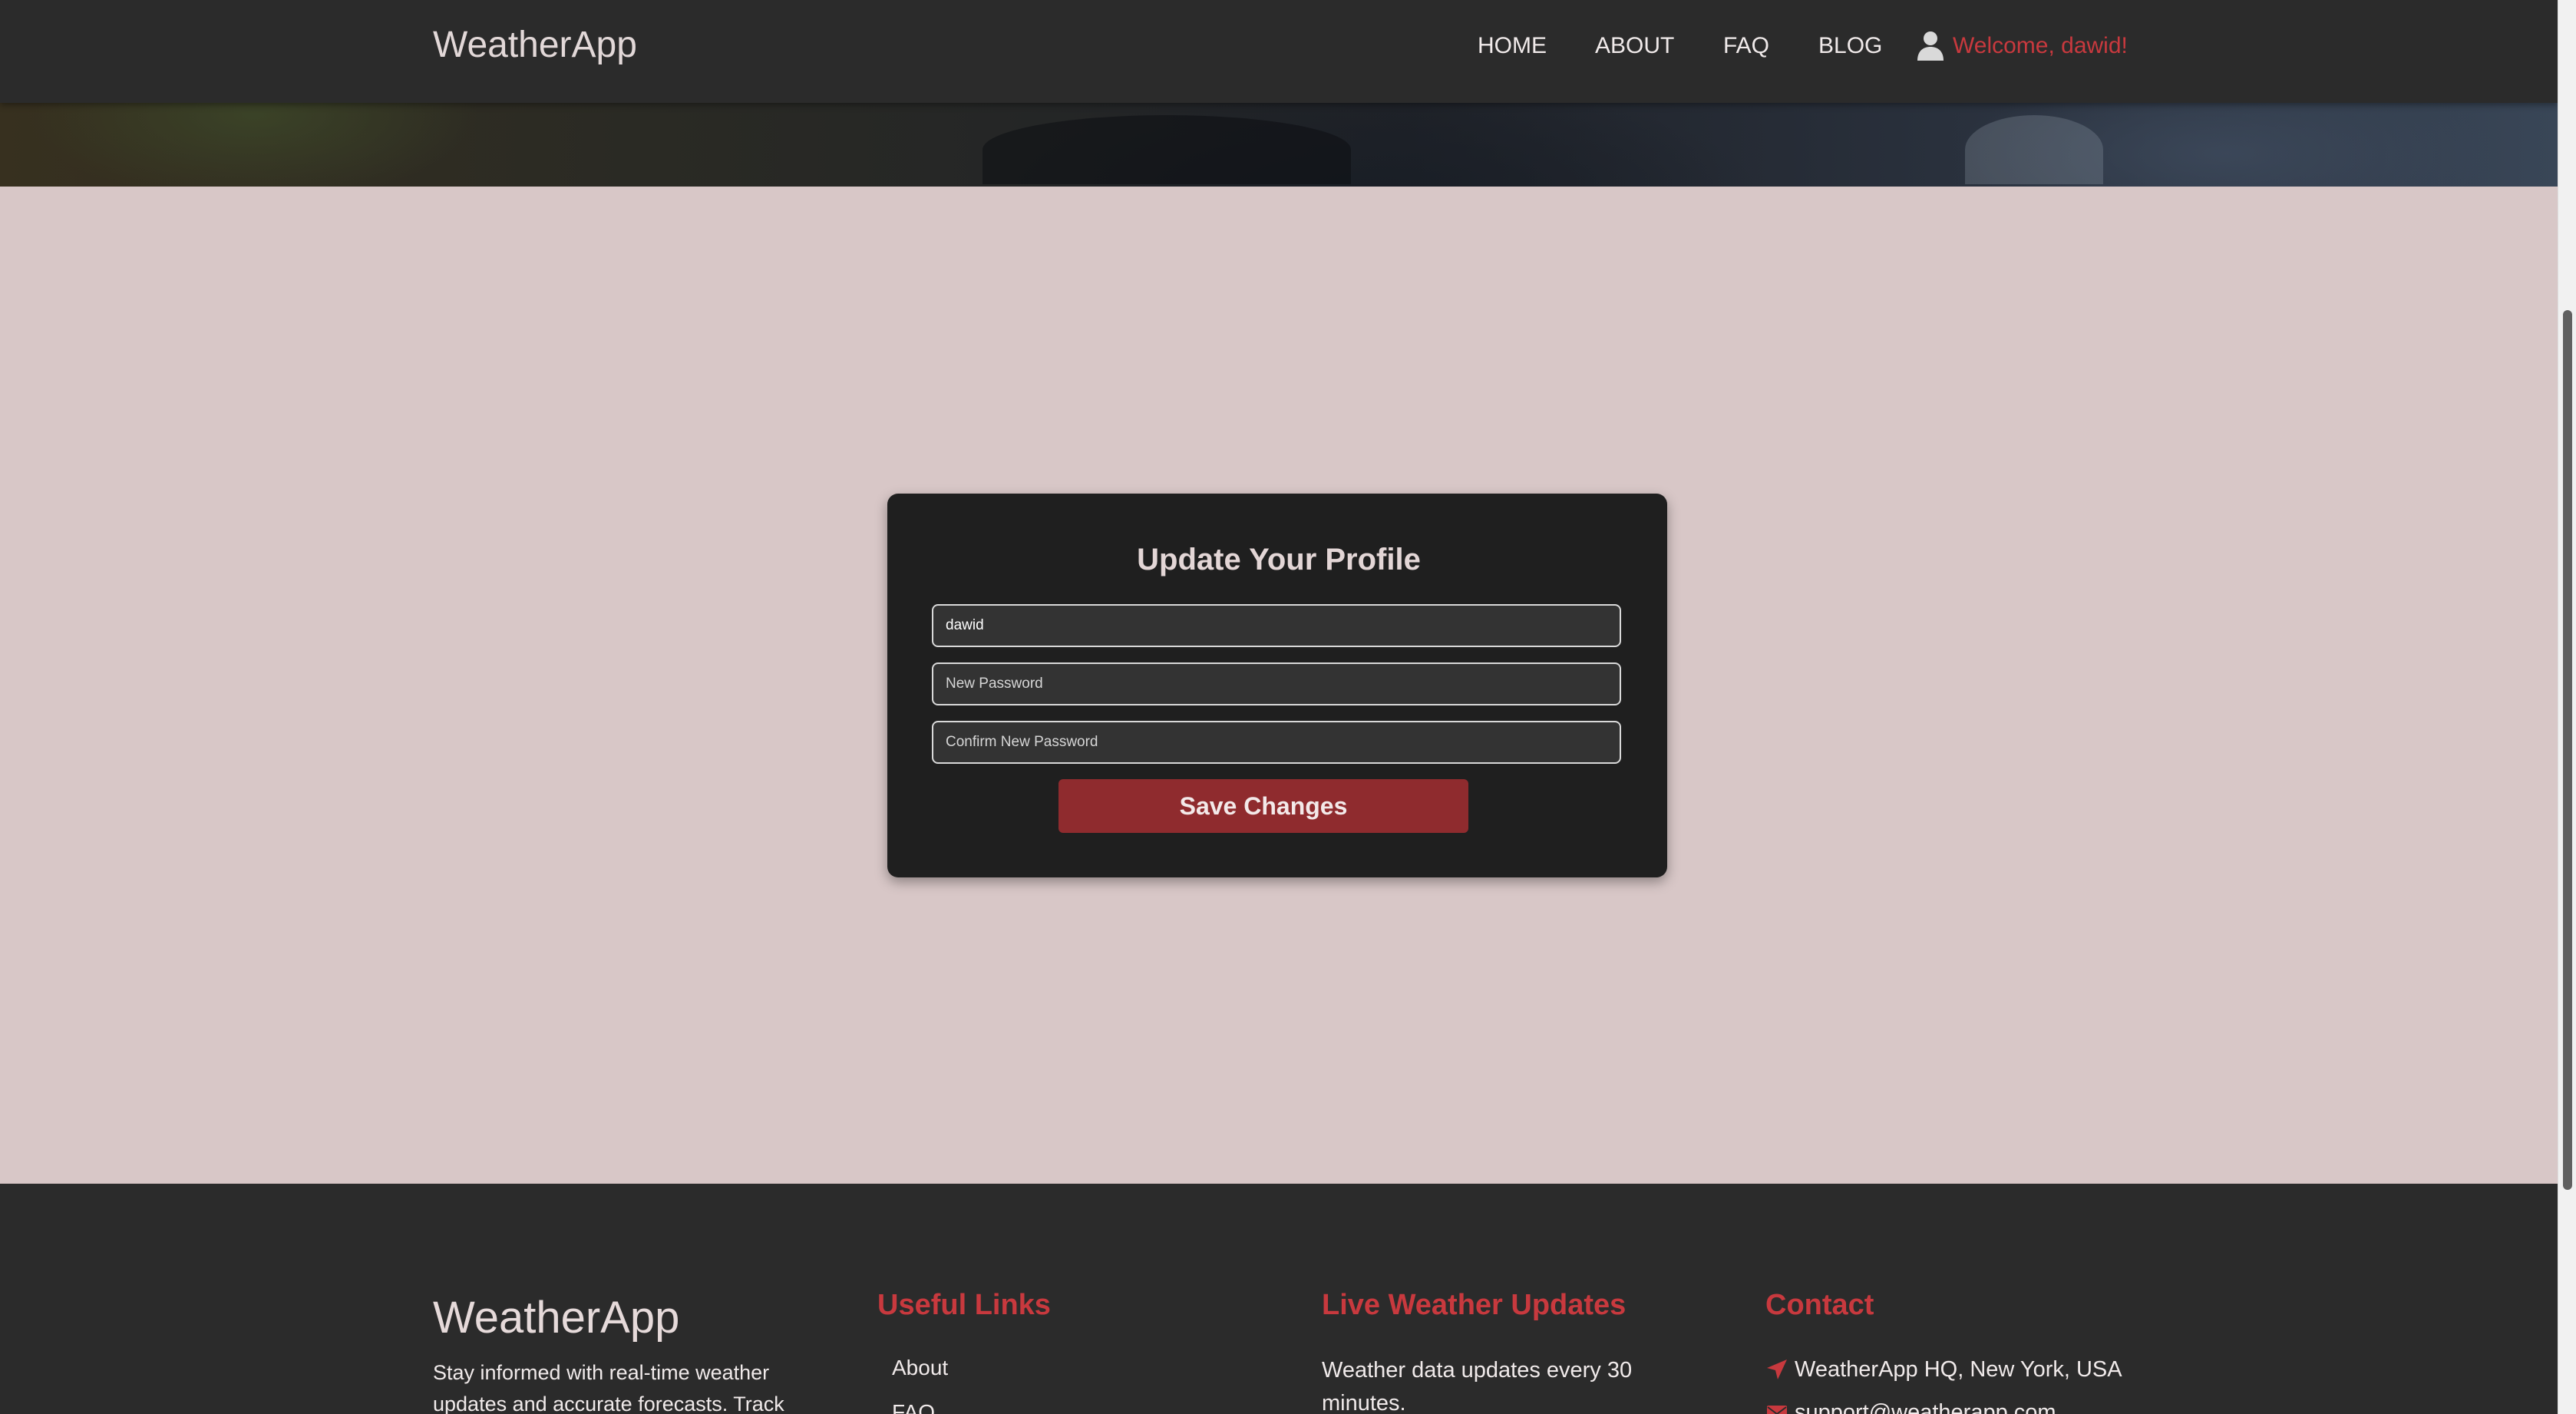  I want to click on welcome-text: Welcome, dawid!, so click(2040, 45).